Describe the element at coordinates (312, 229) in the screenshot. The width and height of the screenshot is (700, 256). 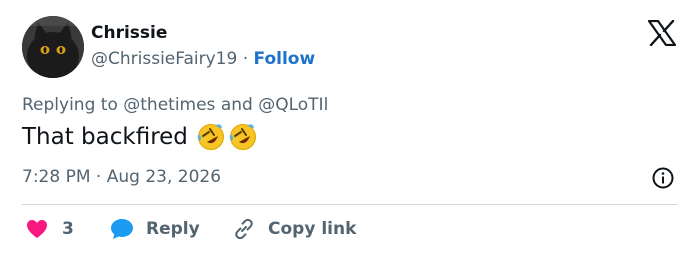
I see `copy-link-label: Copy link` at that location.